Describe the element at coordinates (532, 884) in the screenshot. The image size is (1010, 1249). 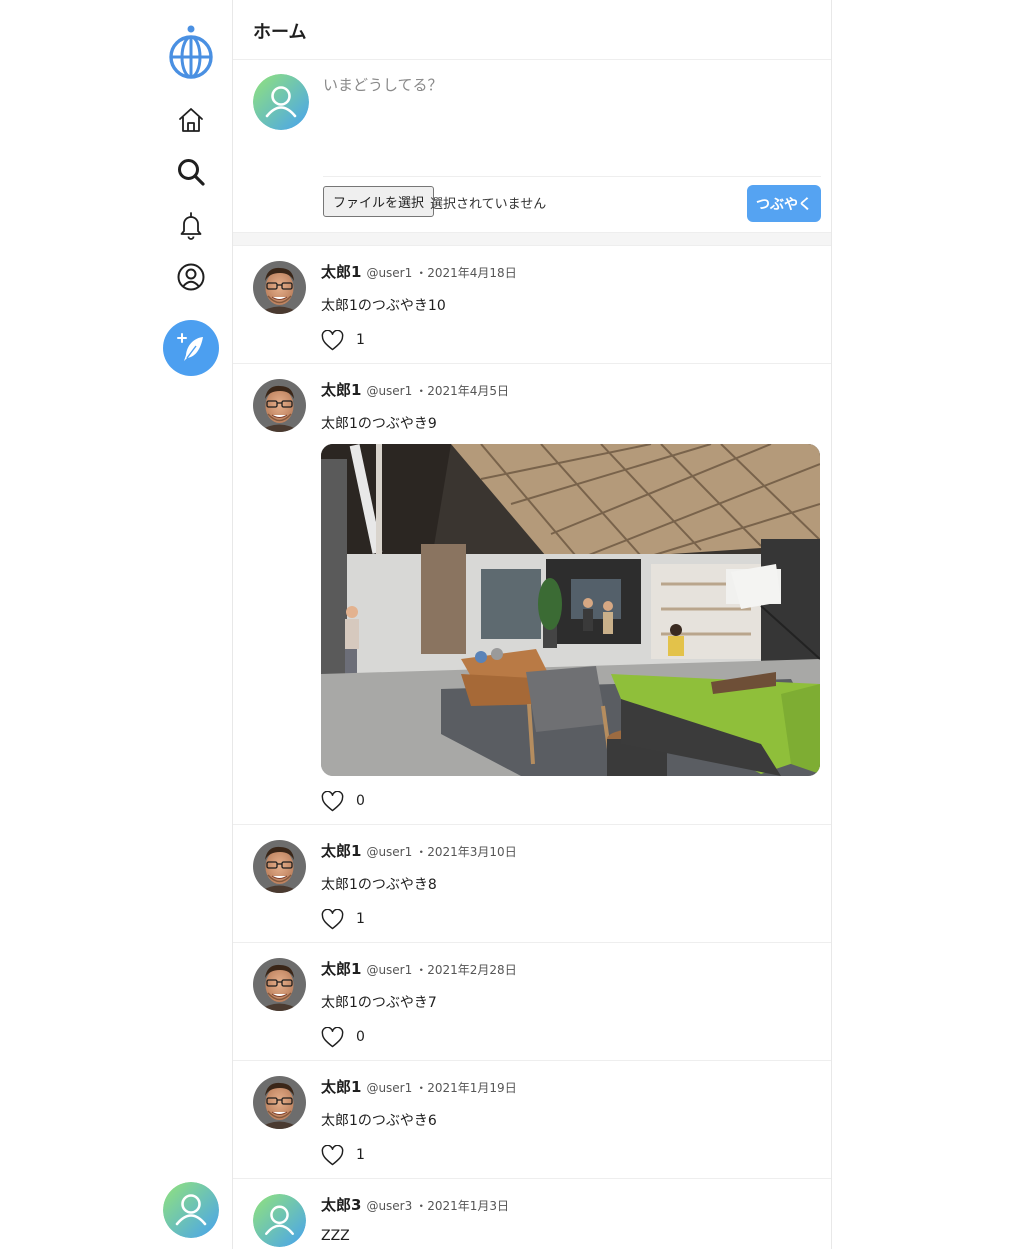
I see `tweet-item: 太郎1 @user1 ・2021年3月10日太郎1のつぶやき8 1` at that location.